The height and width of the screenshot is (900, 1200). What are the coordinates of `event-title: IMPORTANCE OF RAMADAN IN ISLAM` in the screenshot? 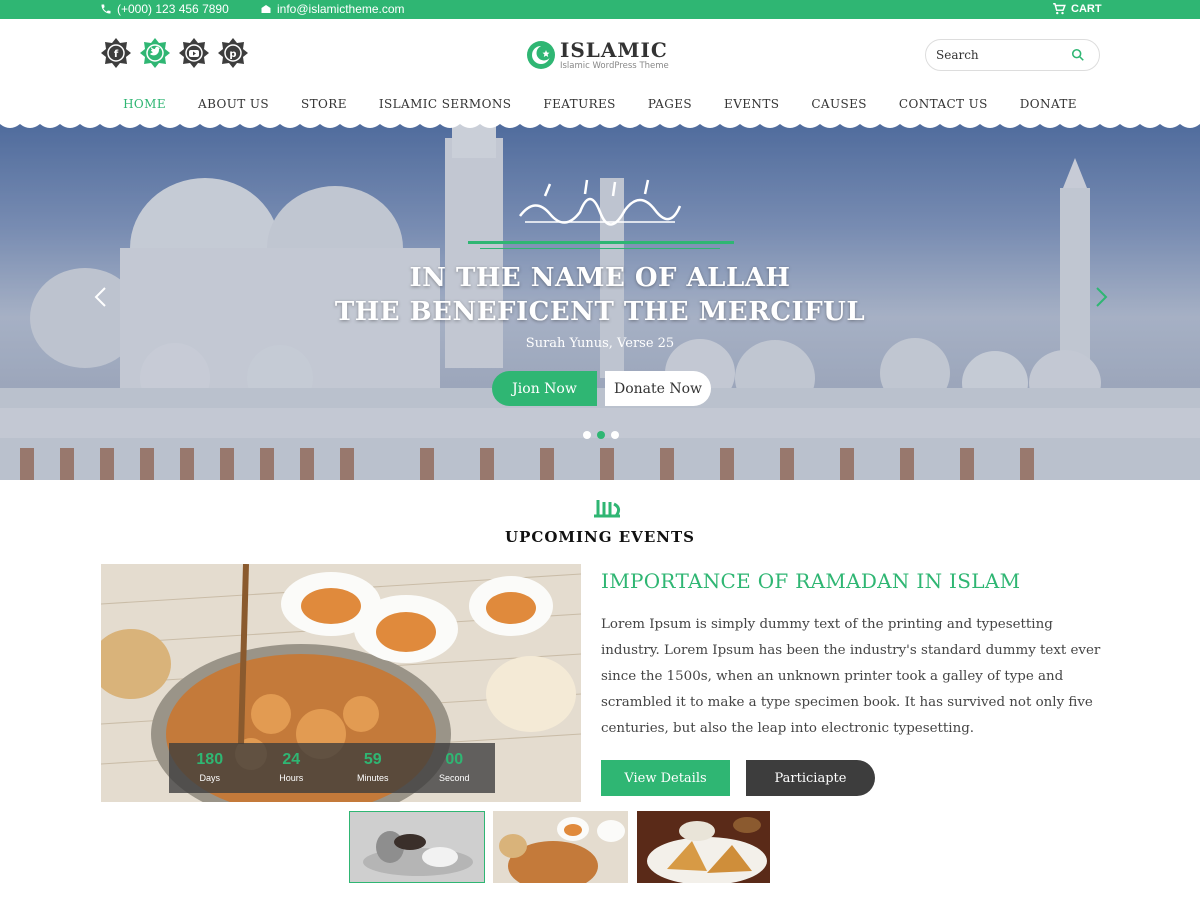 It's located at (810, 581).